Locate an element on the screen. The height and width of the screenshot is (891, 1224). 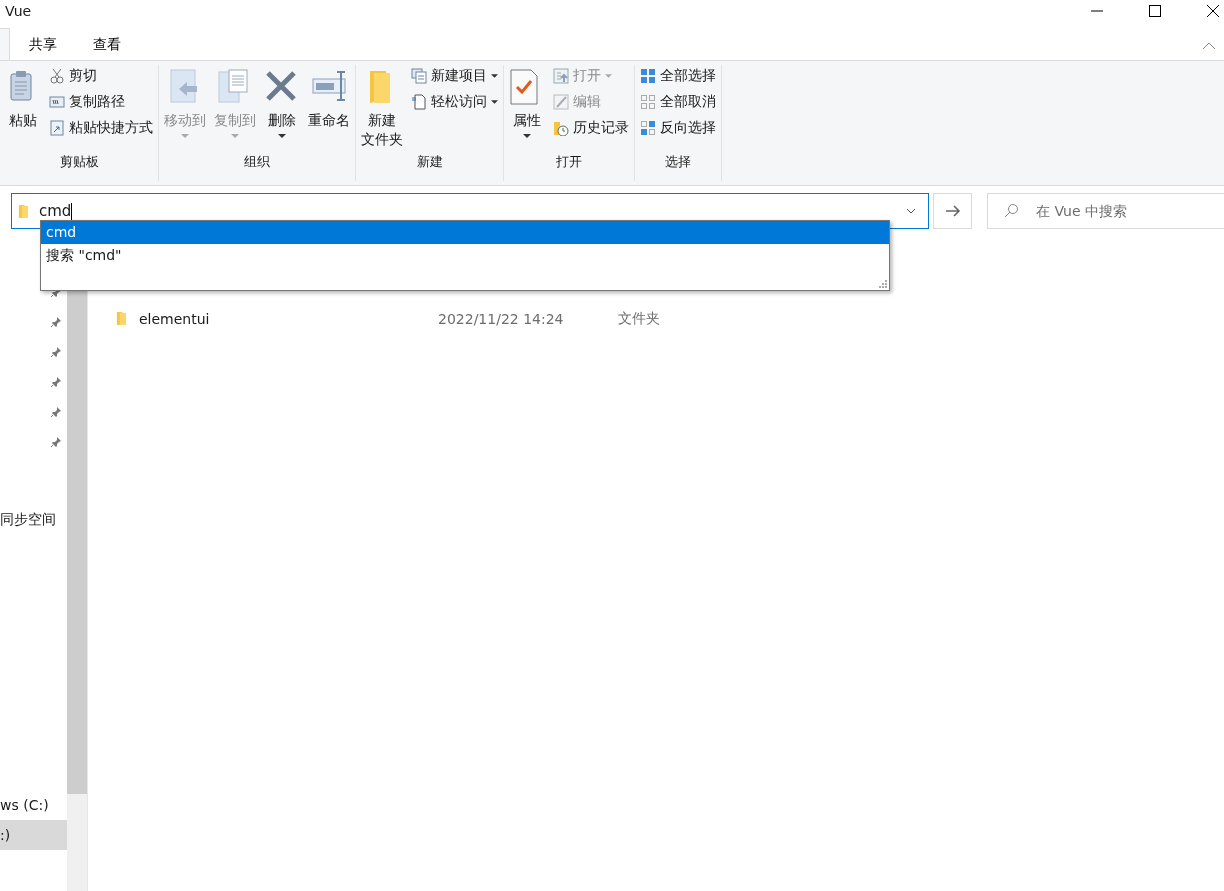
select-none-icon is located at coordinates (648, 102).